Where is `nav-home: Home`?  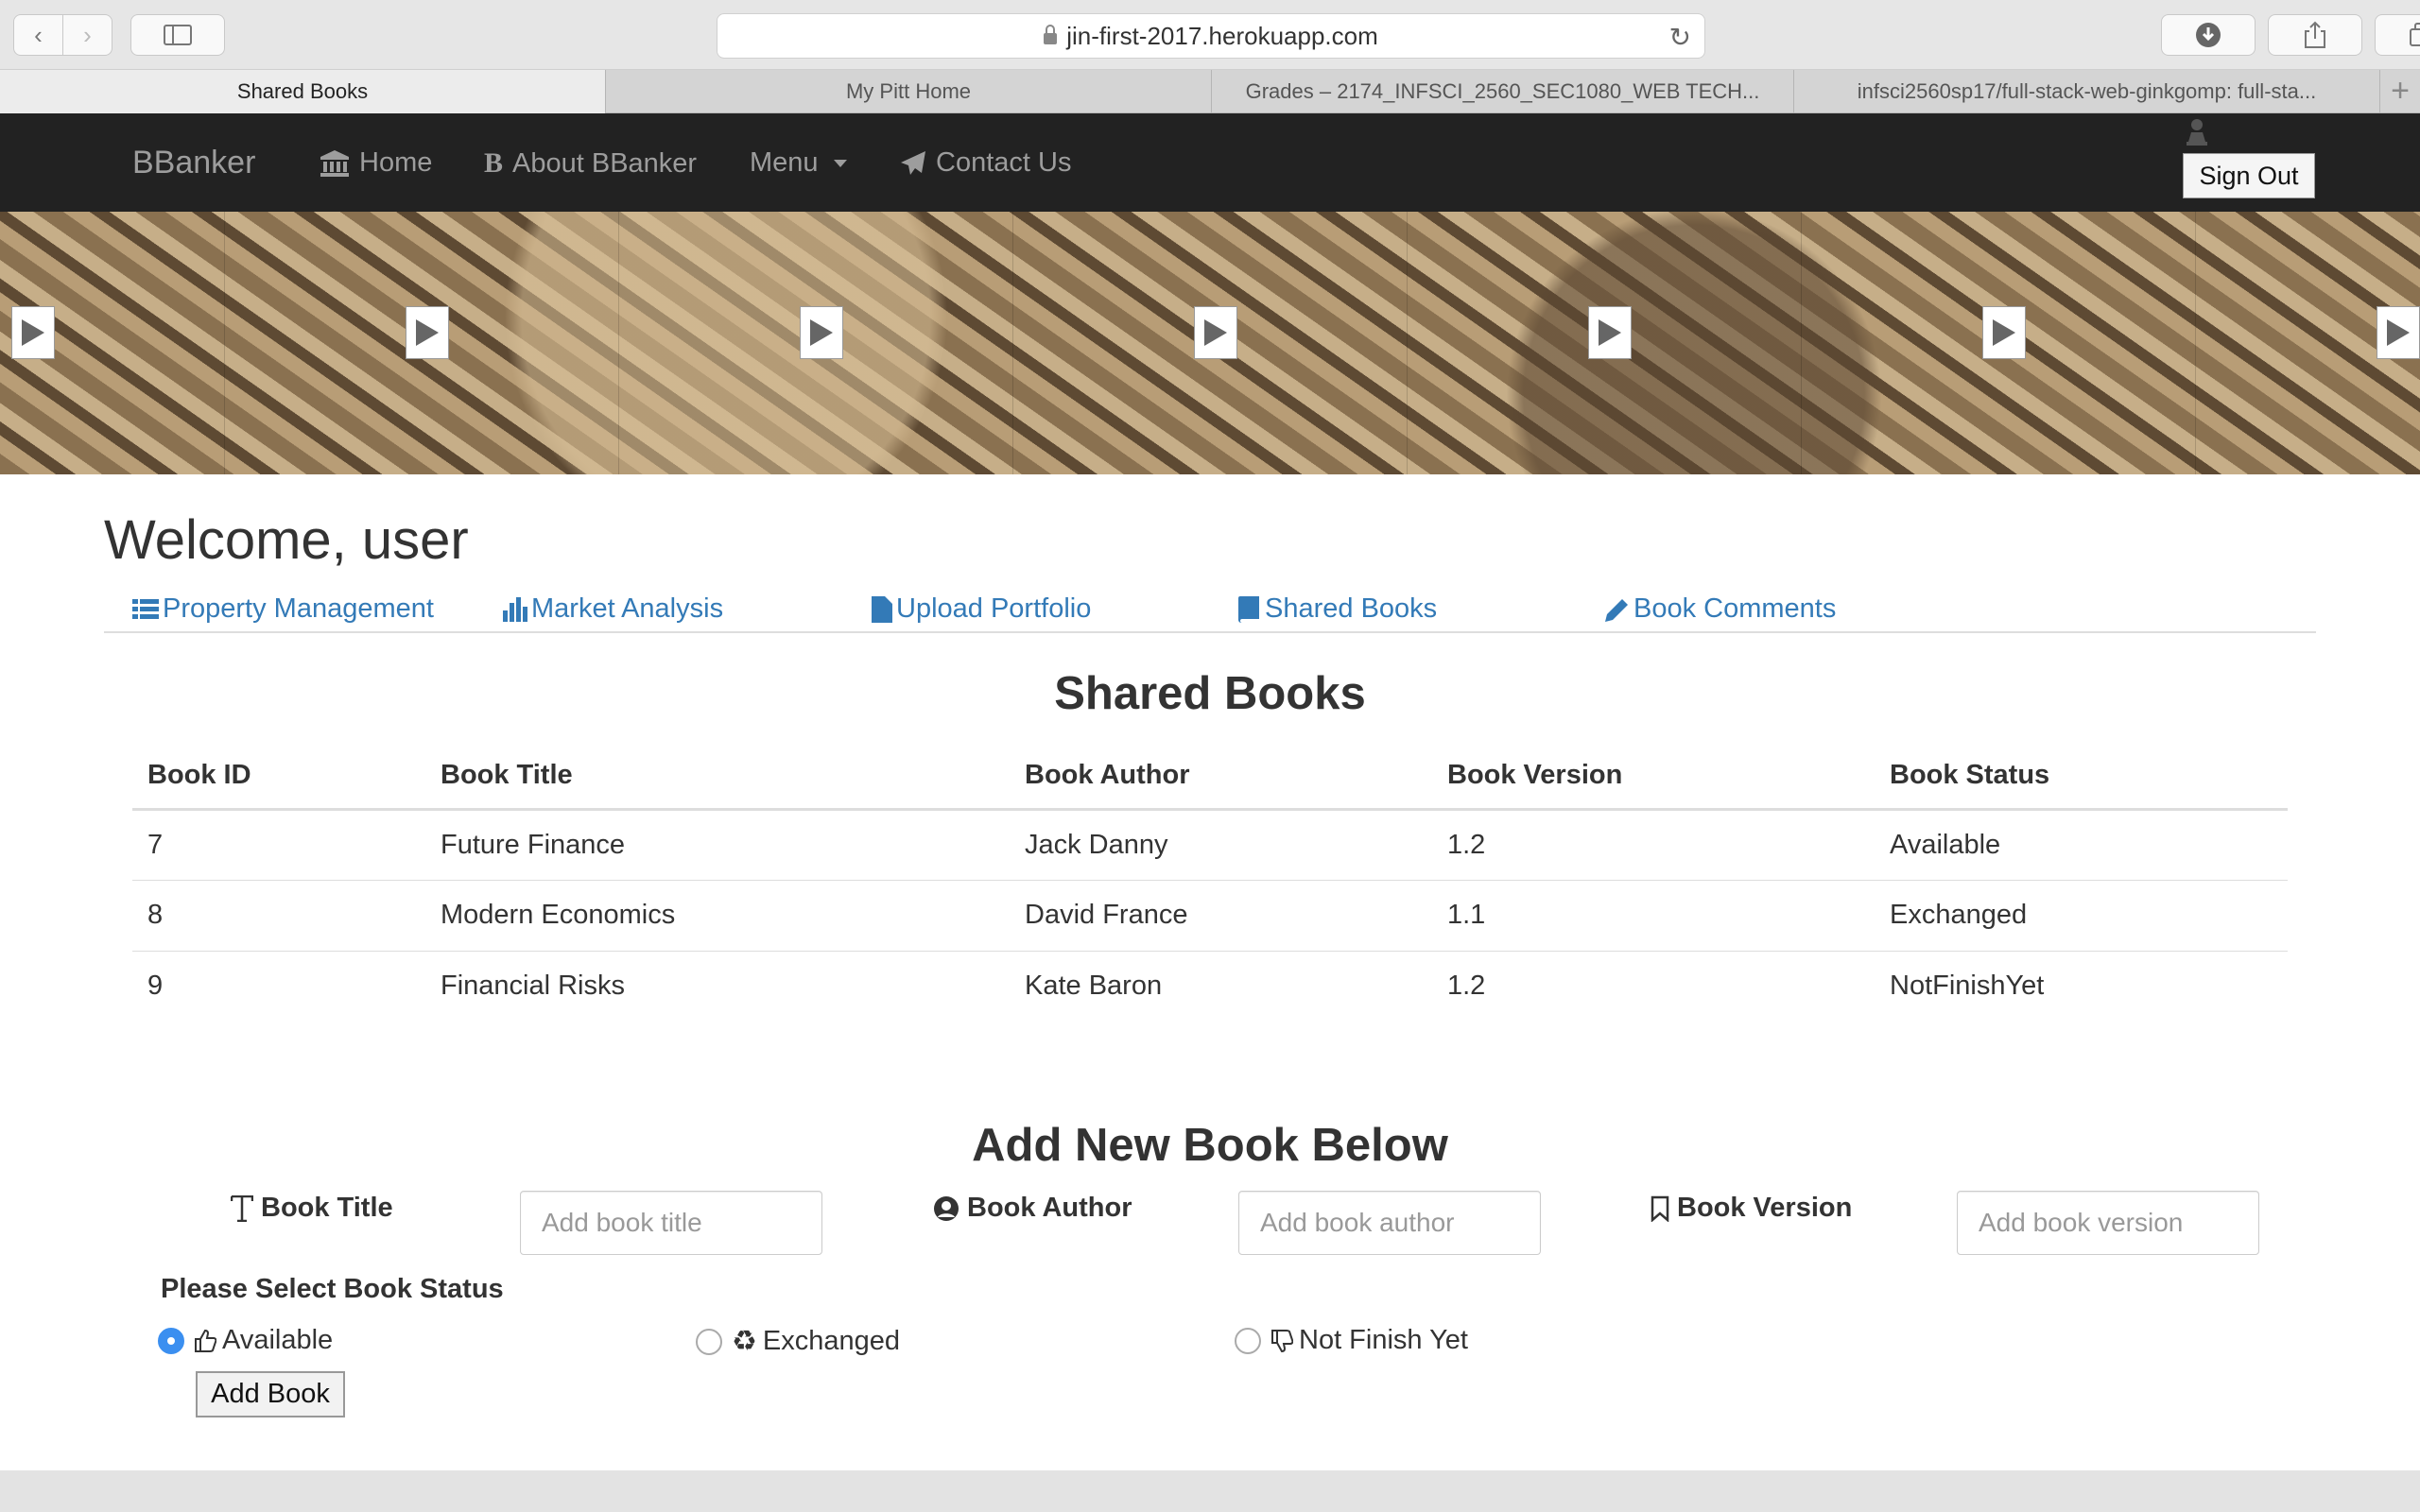
nav-home: Home is located at coordinates (376, 163).